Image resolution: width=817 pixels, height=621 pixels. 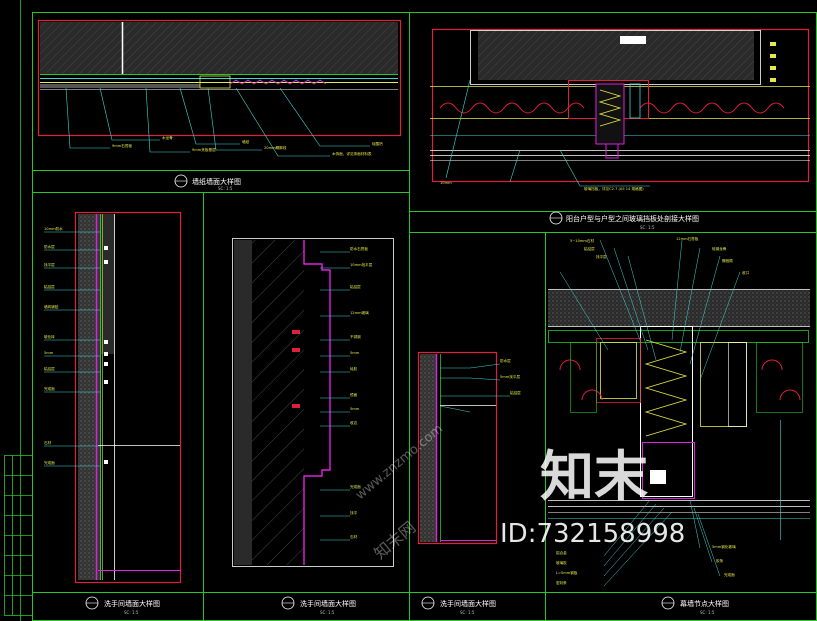 What do you see at coordinates (446, 183) in the screenshot?
I see `svg-text: 10mm` at bounding box center [446, 183].